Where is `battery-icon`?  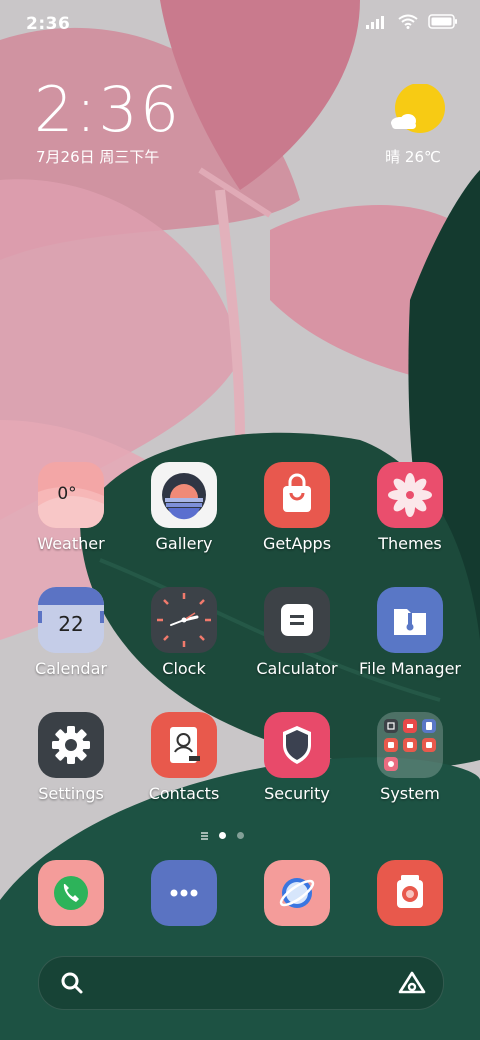
battery-icon is located at coordinates (442, 21).